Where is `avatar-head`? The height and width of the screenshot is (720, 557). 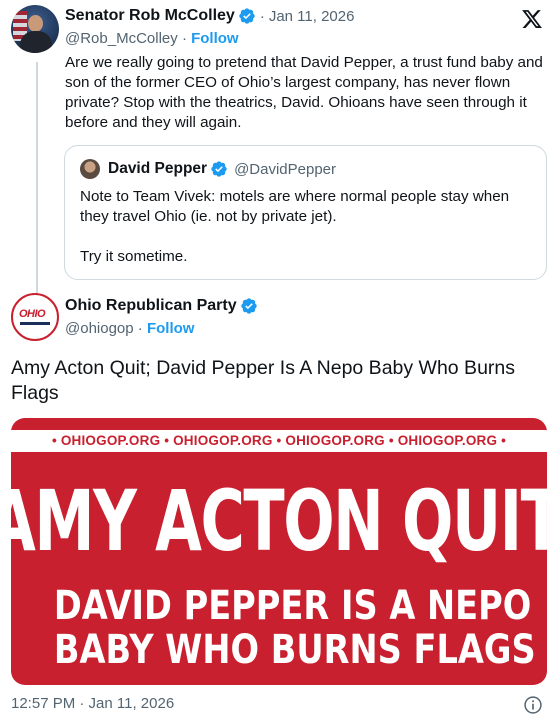 avatar-head is located at coordinates (35, 23).